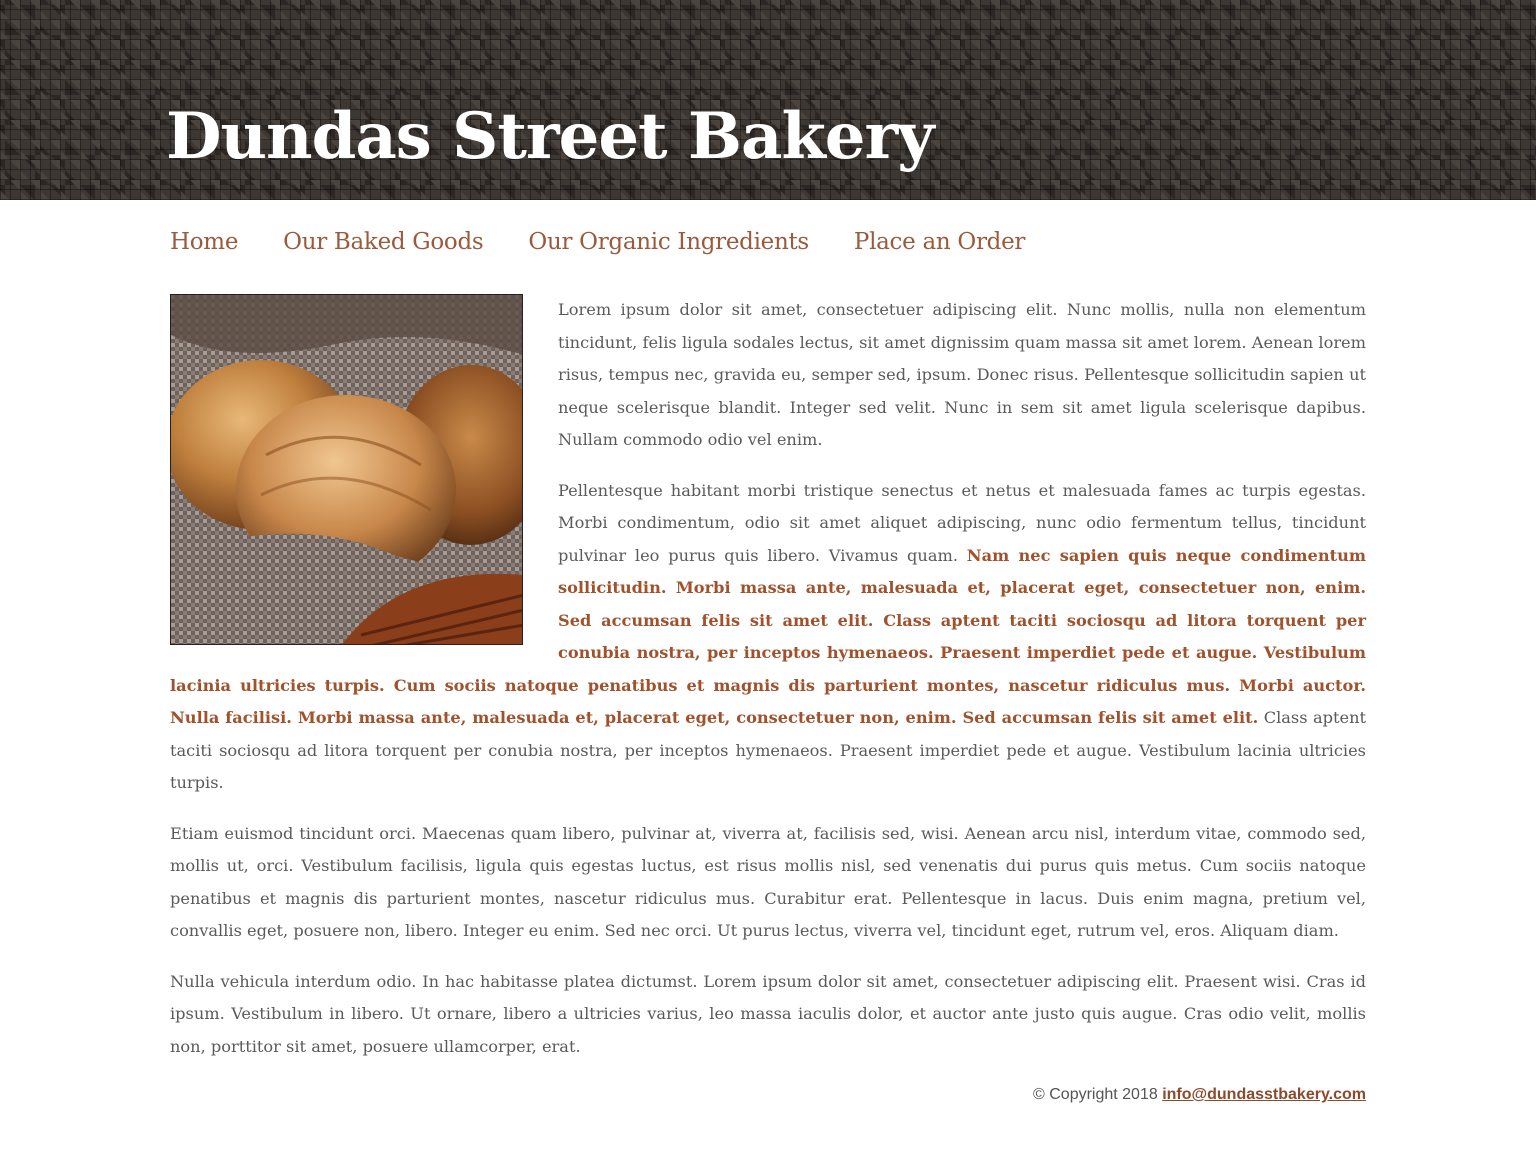 This screenshot has height=1169, width=1536. What do you see at coordinates (1098, 1094) in the screenshot?
I see `copyright-text: © Copyright 2018` at bounding box center [1098, 1094].